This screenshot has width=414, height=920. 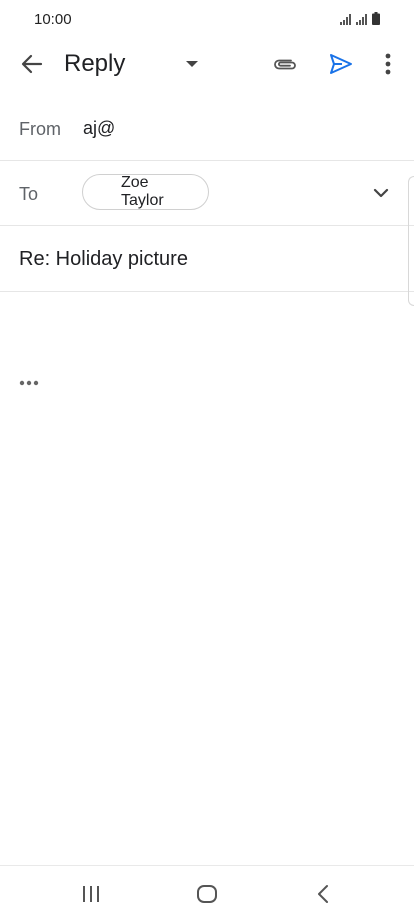 I want to click on attachment-icon, so click(x=285, y=64).